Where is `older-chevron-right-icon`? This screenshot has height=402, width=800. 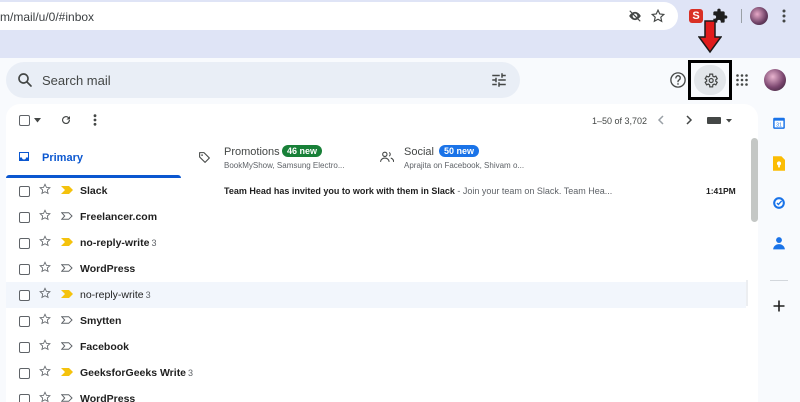
older-chevron-right-icon is located at coordinates (689, 120).